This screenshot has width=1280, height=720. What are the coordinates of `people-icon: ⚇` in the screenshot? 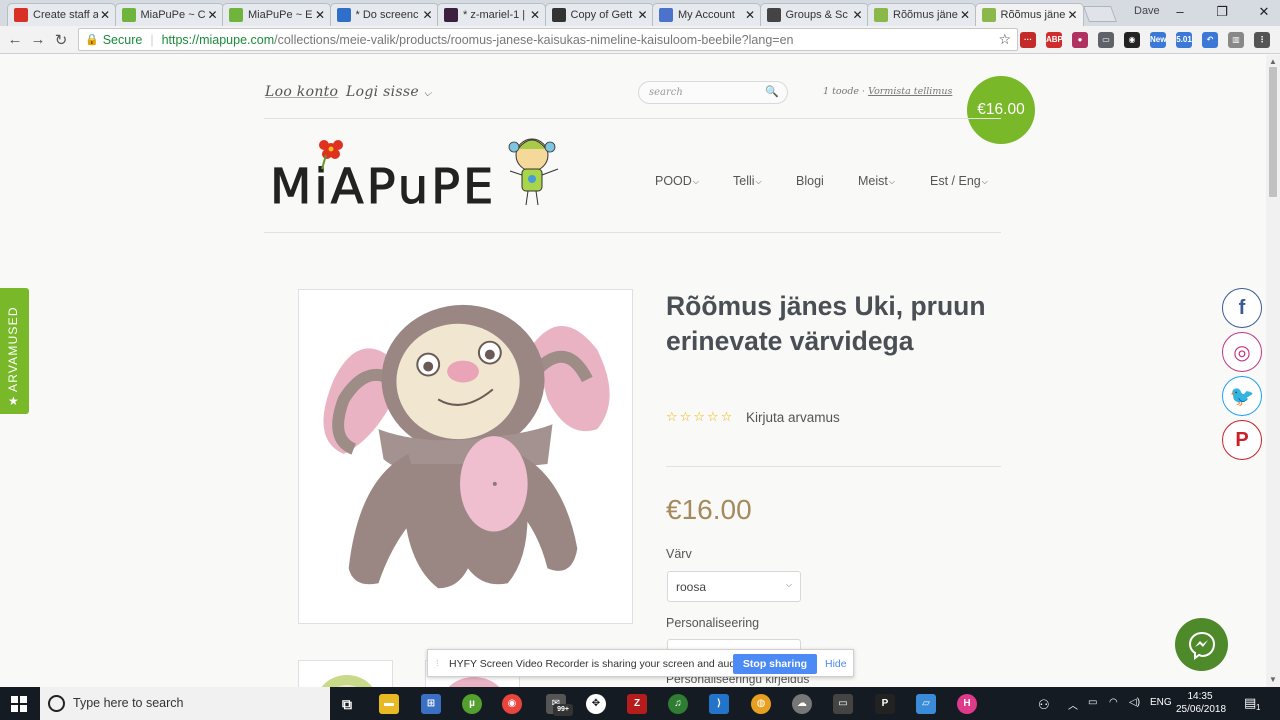 It's located at (1044, 705).